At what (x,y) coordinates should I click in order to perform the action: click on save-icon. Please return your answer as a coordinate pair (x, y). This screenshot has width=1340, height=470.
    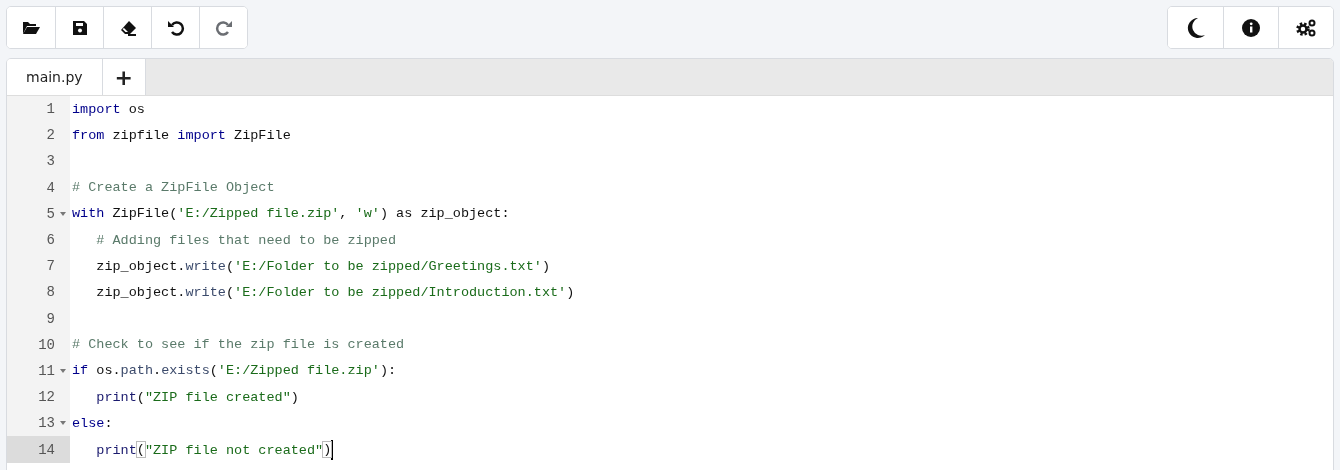
    Looking at the image, I should click on (79, 27).